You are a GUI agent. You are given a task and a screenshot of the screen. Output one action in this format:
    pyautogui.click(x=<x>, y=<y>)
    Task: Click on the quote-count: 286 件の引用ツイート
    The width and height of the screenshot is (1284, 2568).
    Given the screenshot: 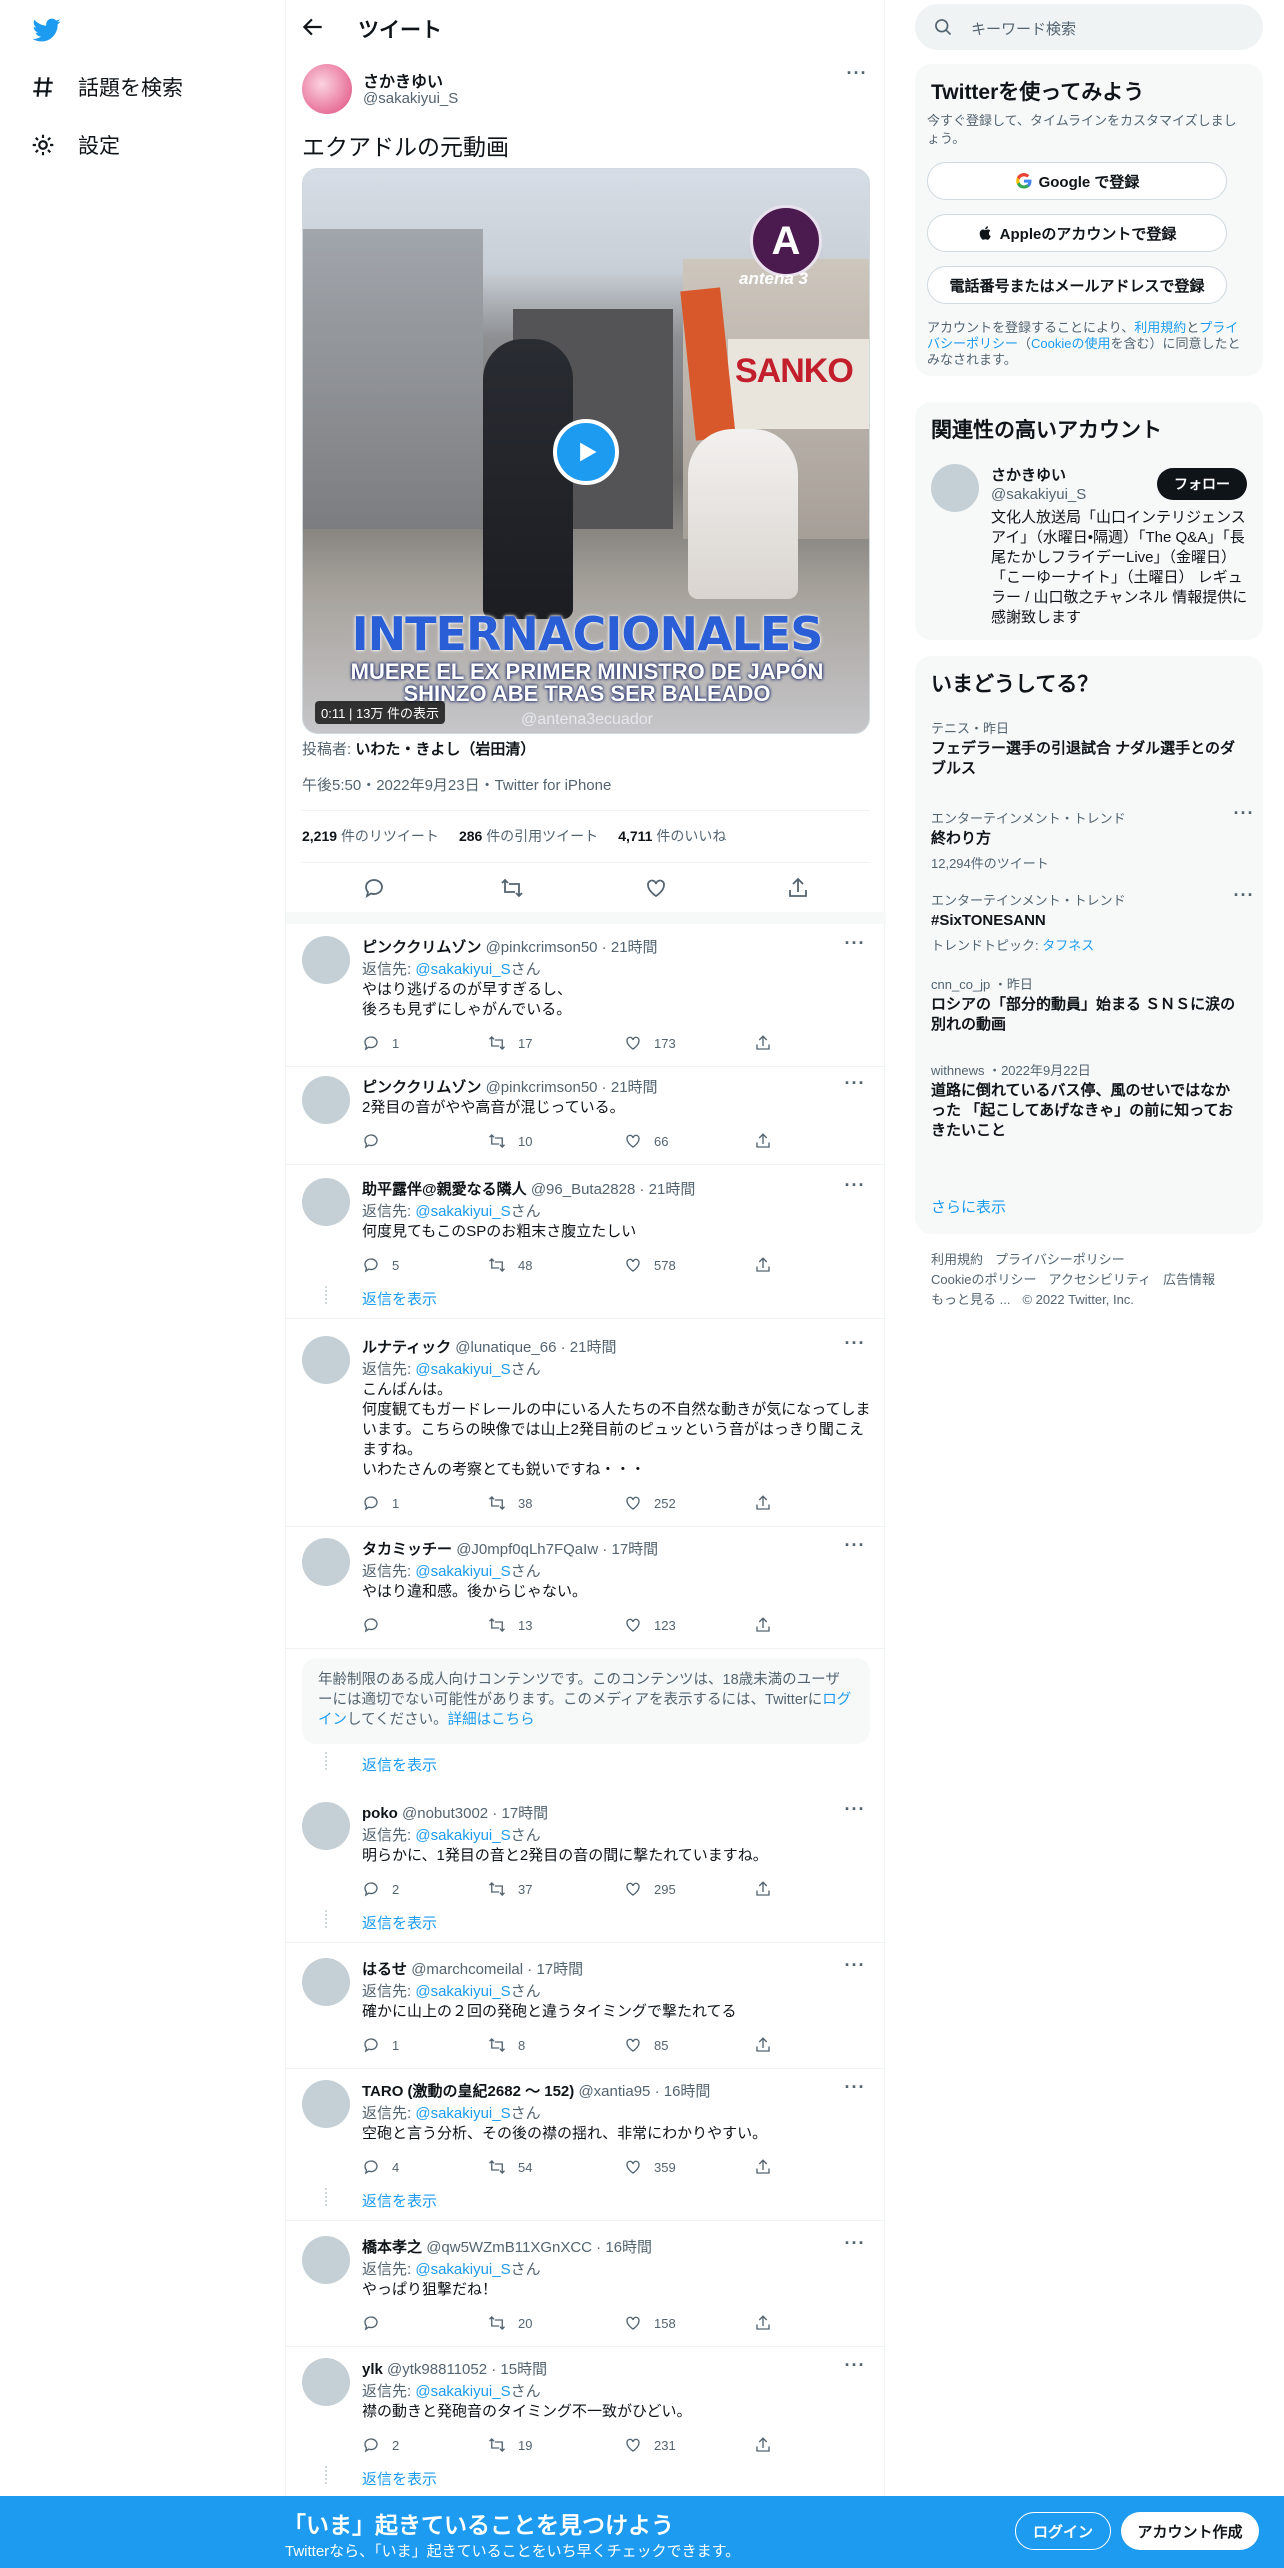 What is the action you would take?
    pyautogui.click(x=528, y=836)
    